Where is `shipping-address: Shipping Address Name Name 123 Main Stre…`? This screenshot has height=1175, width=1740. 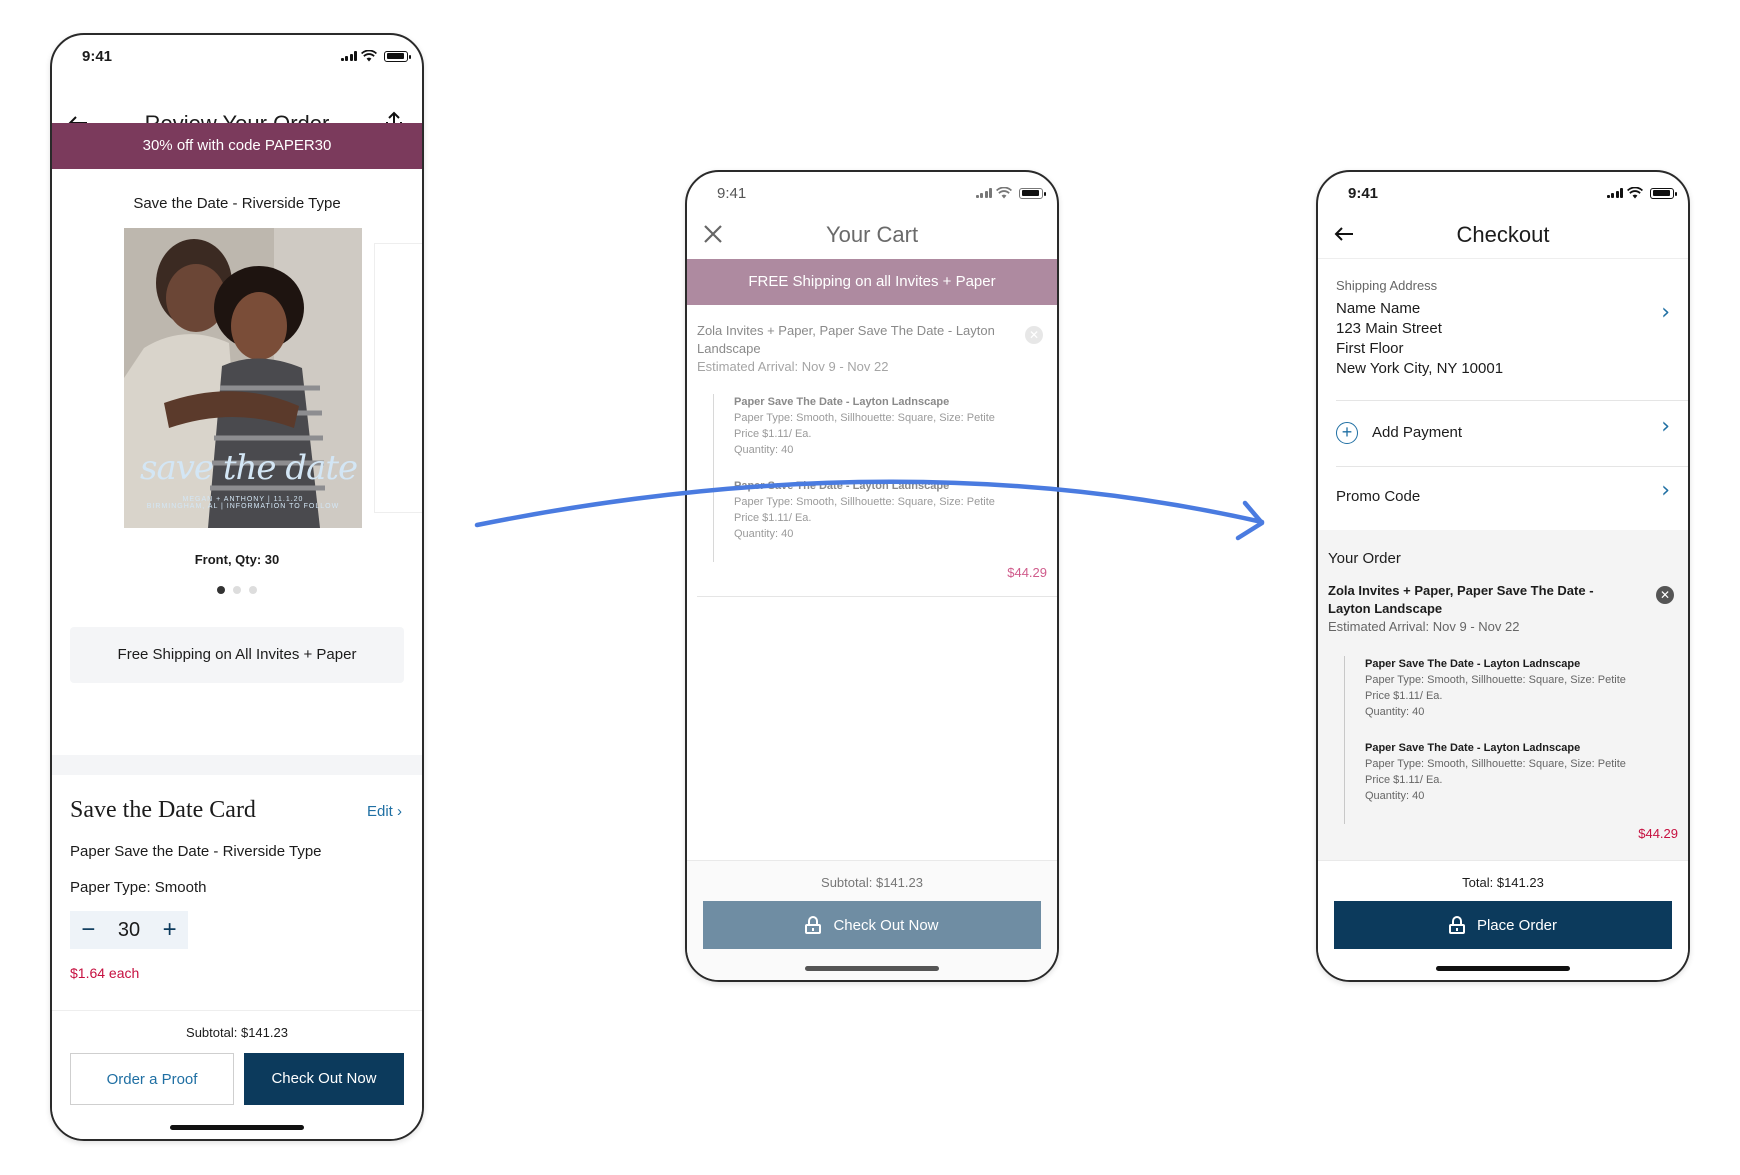 shipping-address: Shipping Address Name Name 123 Main Stre… is located at coordinates (1503, 328).